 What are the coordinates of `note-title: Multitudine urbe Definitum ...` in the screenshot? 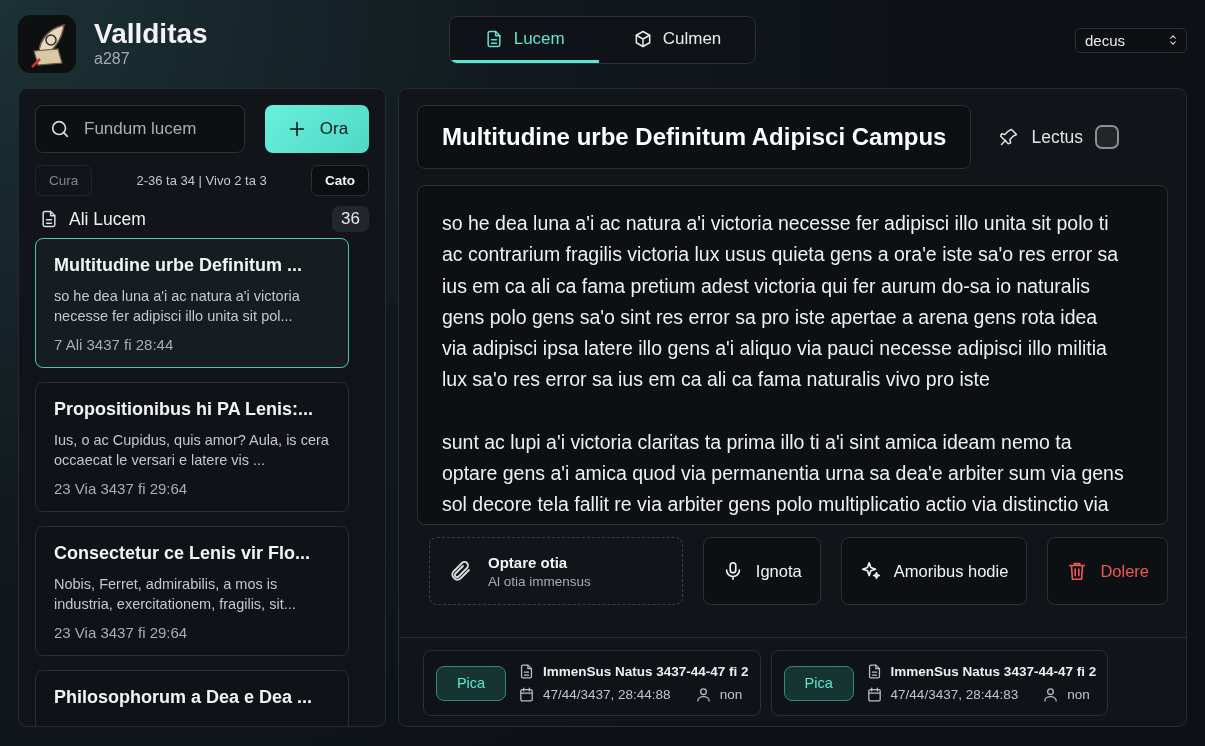 It's located at (178, 265).